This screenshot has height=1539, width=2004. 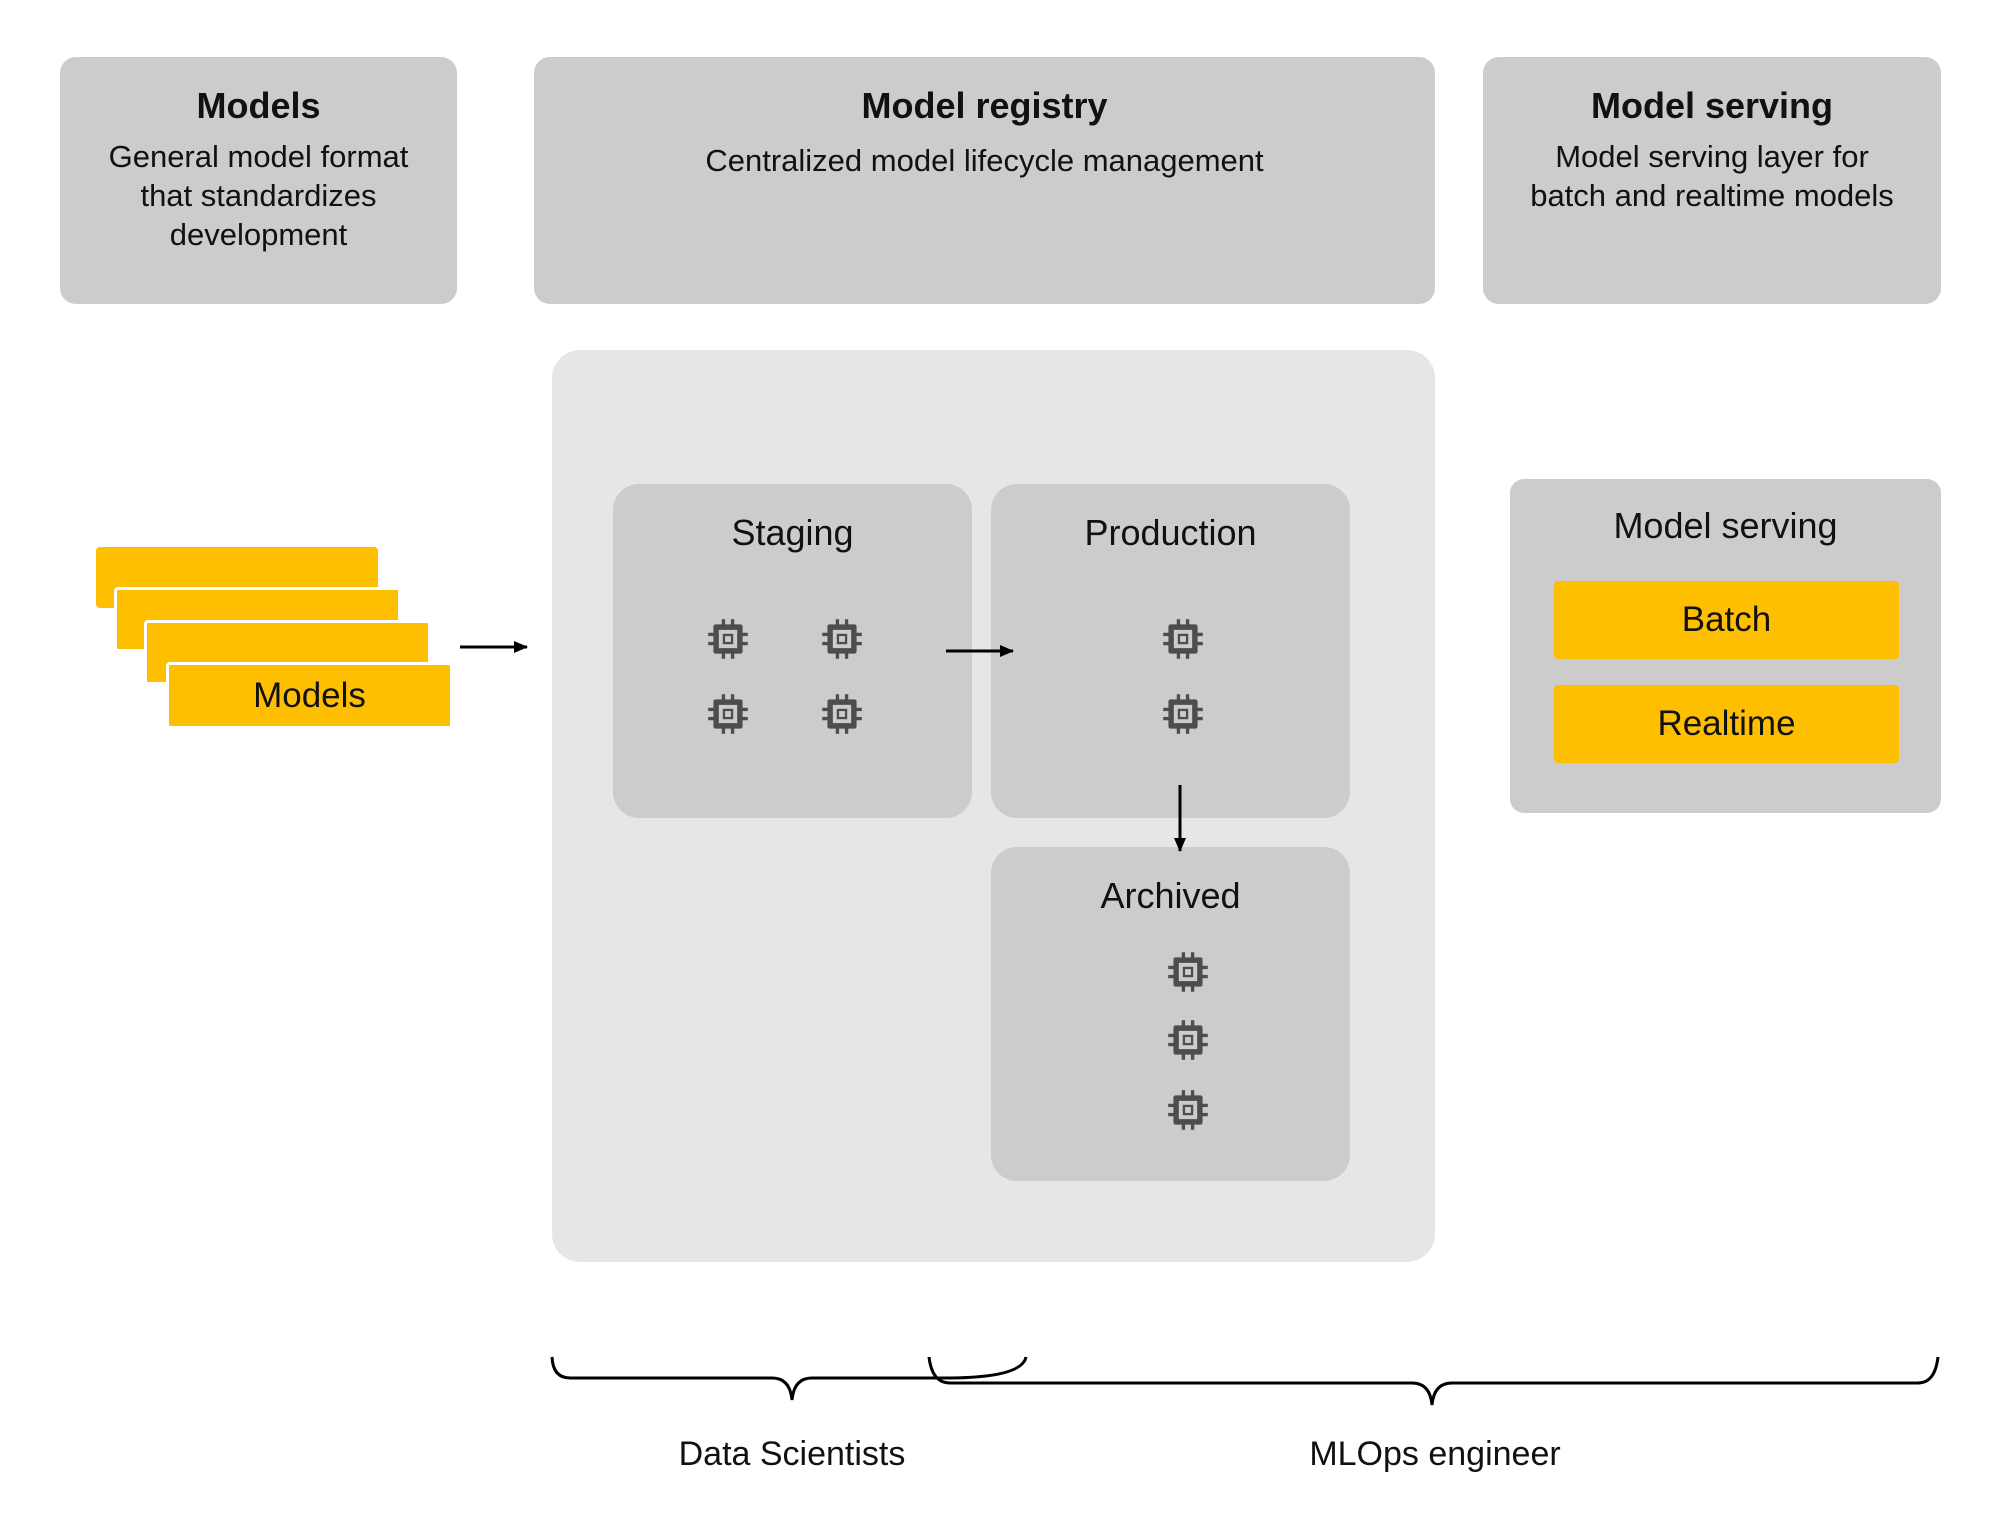 What do you see at coordinates (789, 1378) in the screenshot?
I see `brace-data-scientists` at bounding box center [789, 1378].